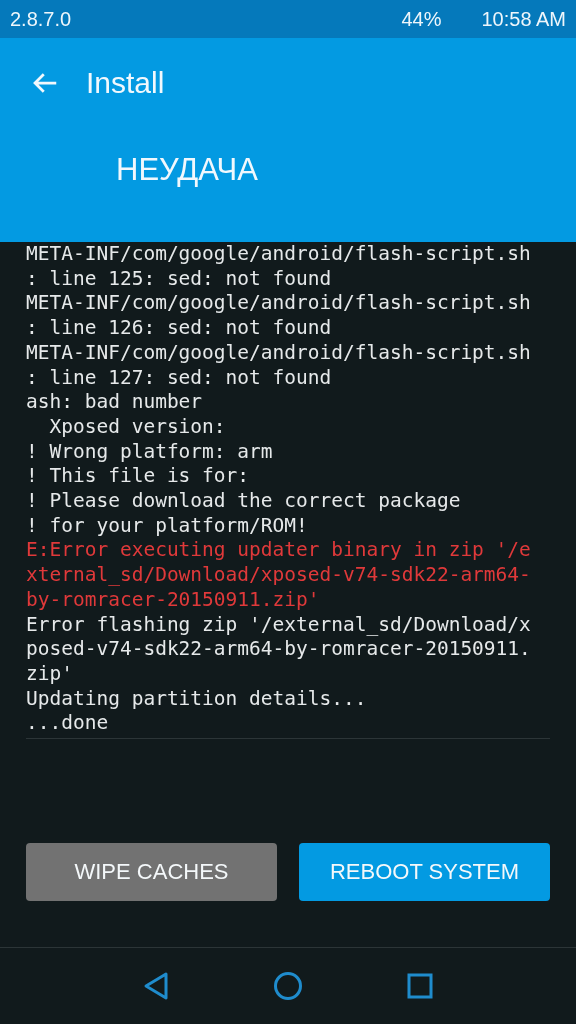  Describe the element at coordinates (187, 170) in the screenshot. I see `result-status: НЕУДАЧА` at that location.